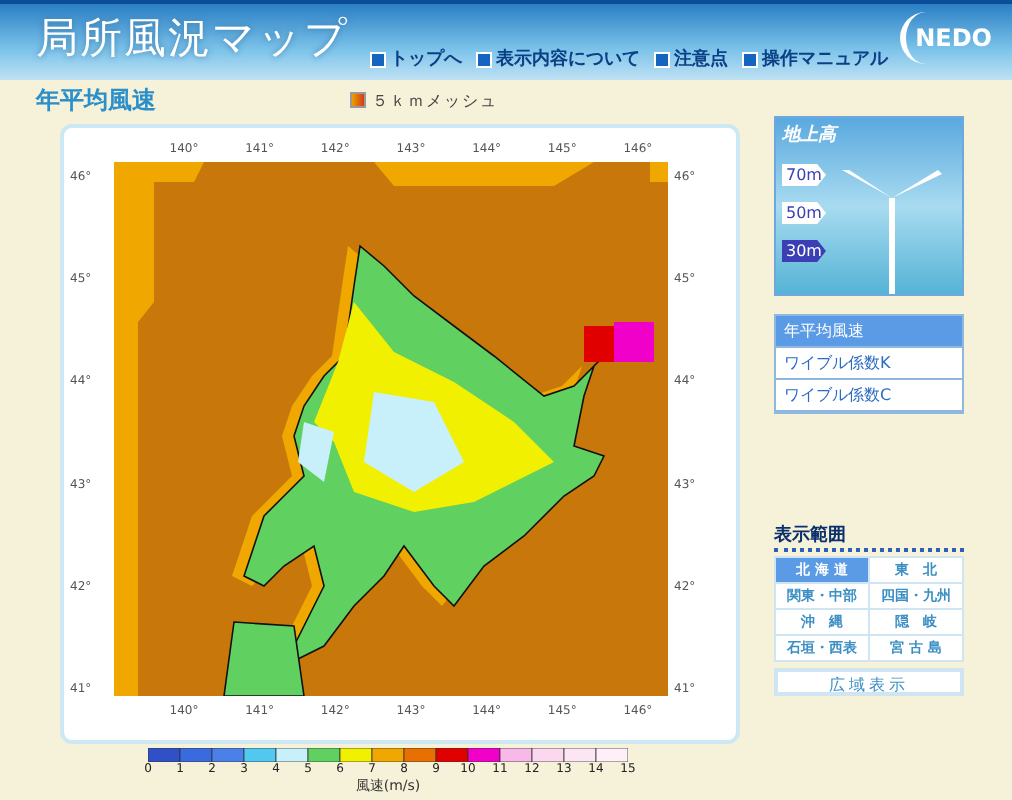  What do you see at coordinates (97, 100) in the screenshot?
I see `page-title: 年平均風速` at bounding box center [97, 100].